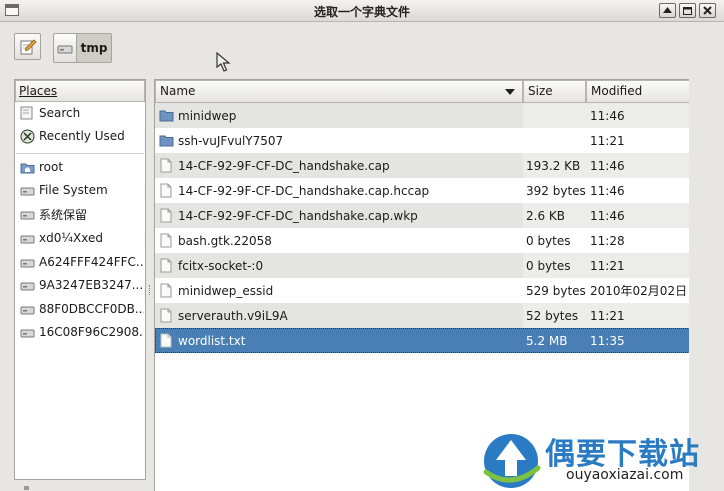  Describe the element at coordinates (339, 91) in the screenshot. I see `column-header-name: Name` at that location.